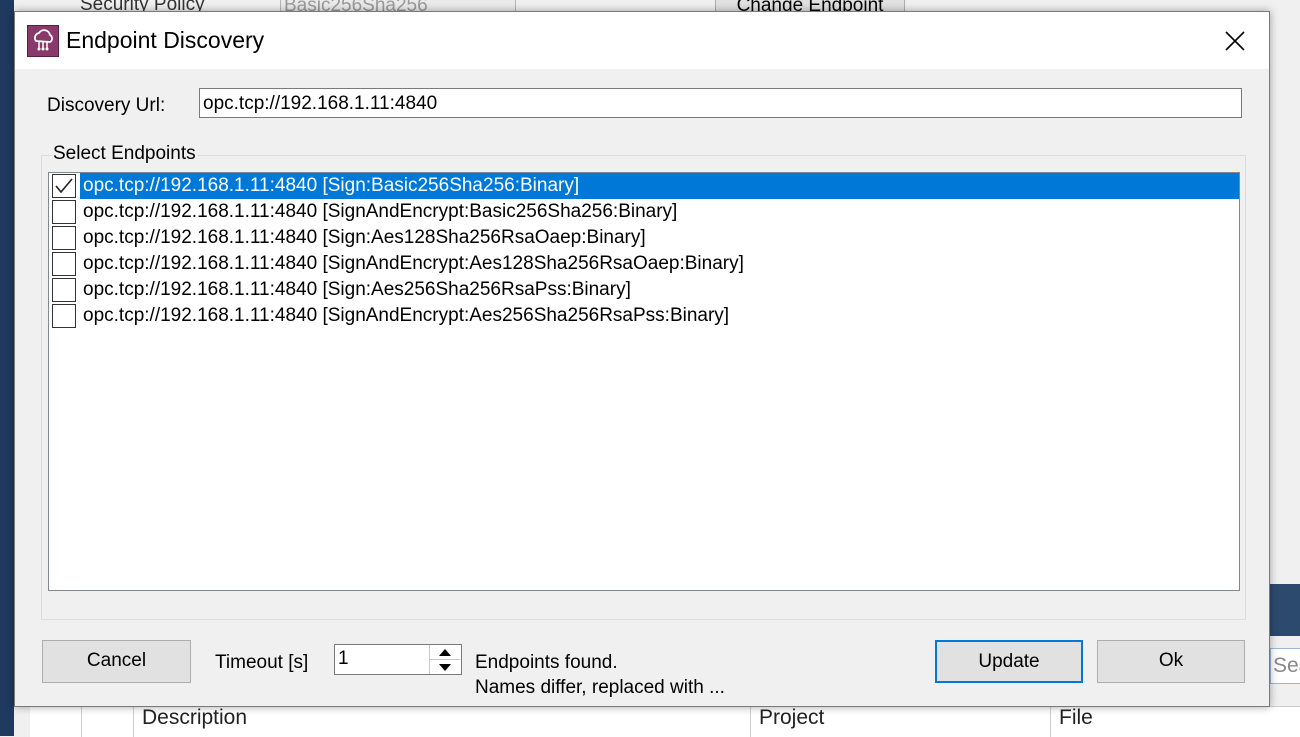  Describe the element at coordinates (262, 662) in the screenshot. I see `timeout-label: Timeout [s]` at that location.